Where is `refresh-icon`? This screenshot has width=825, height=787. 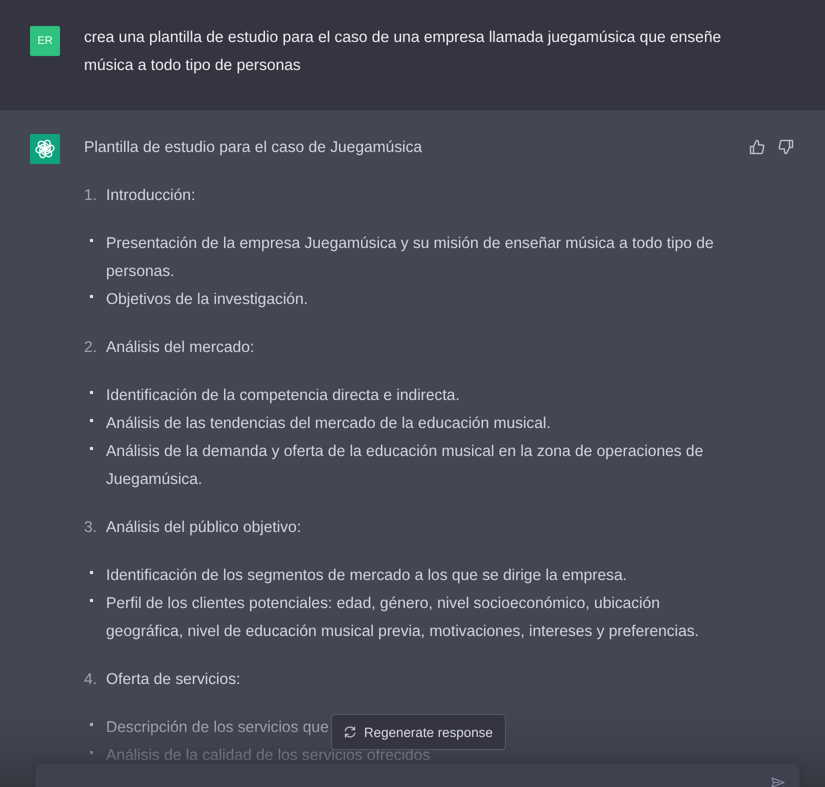
refresh-icon is located at coordinates (350, 732).